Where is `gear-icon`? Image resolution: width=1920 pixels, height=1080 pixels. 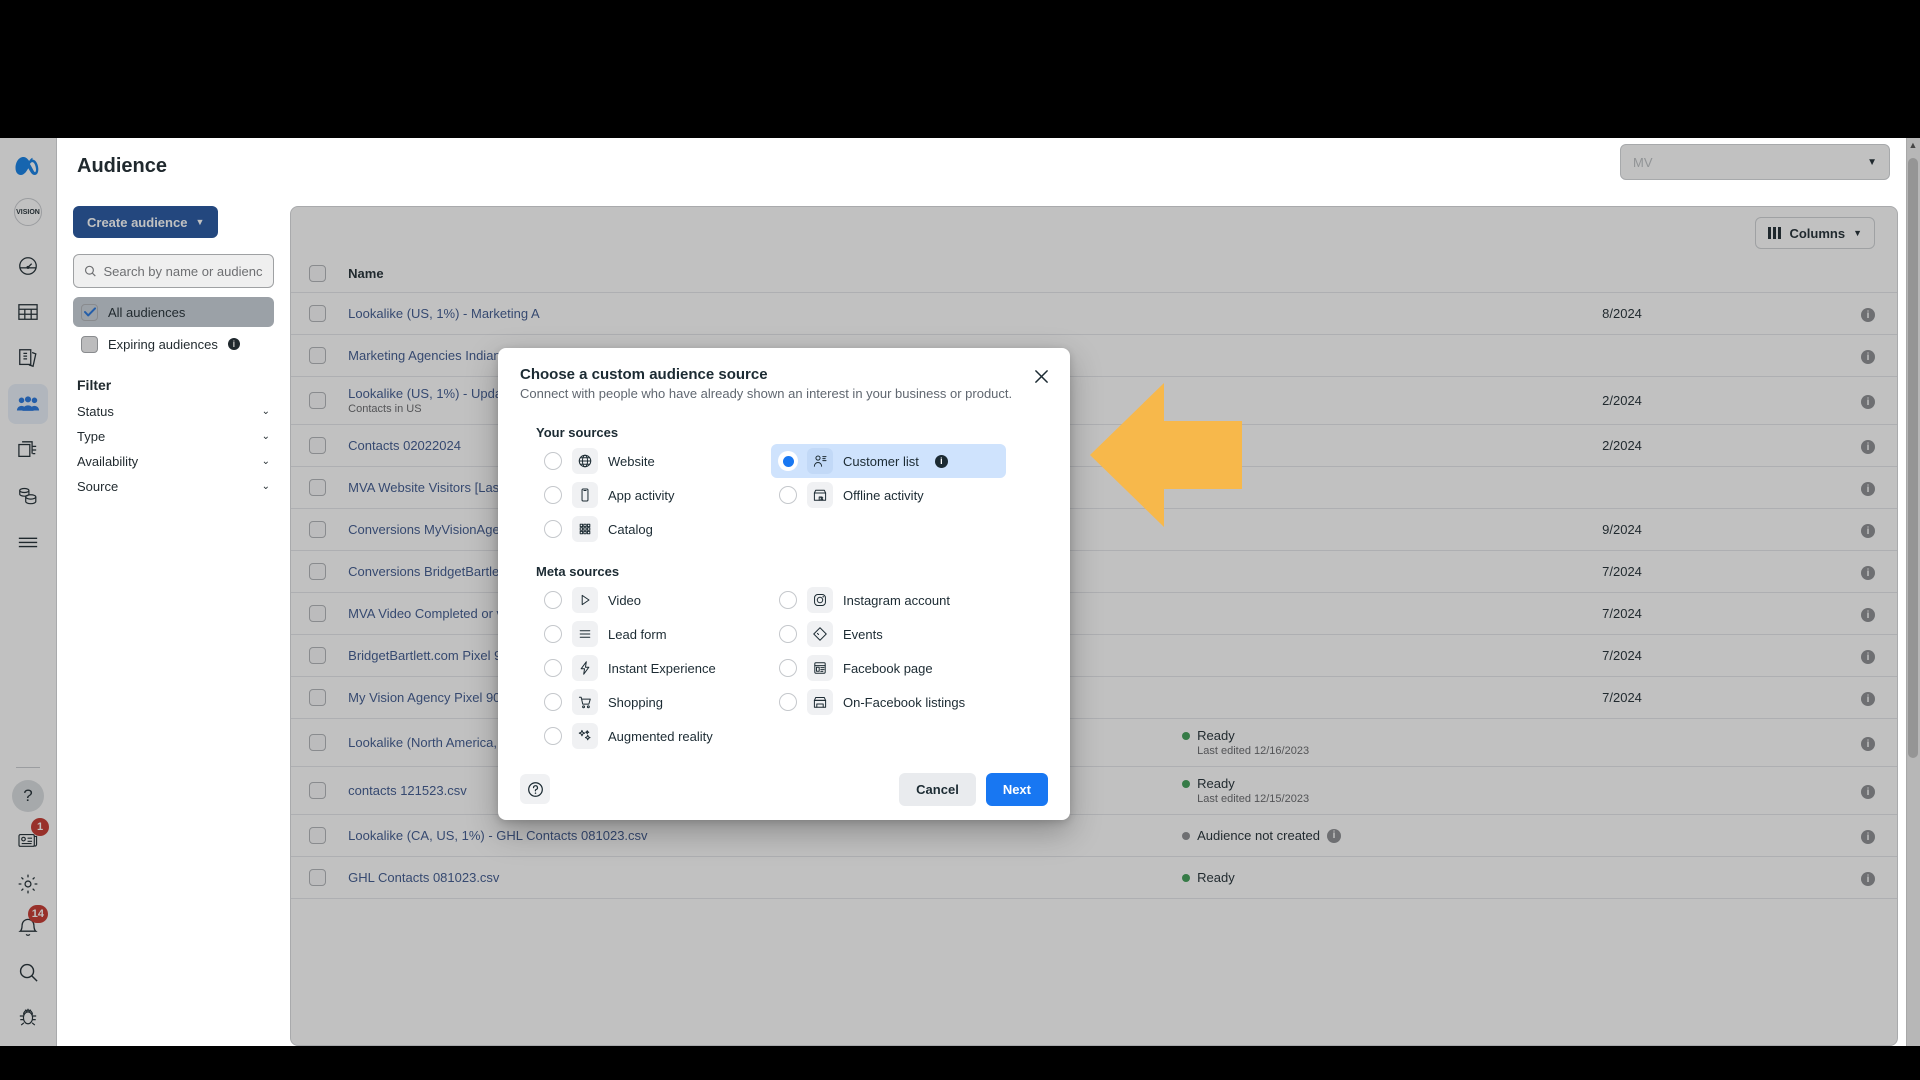
gear-icon is located at coordinates (28, 884).